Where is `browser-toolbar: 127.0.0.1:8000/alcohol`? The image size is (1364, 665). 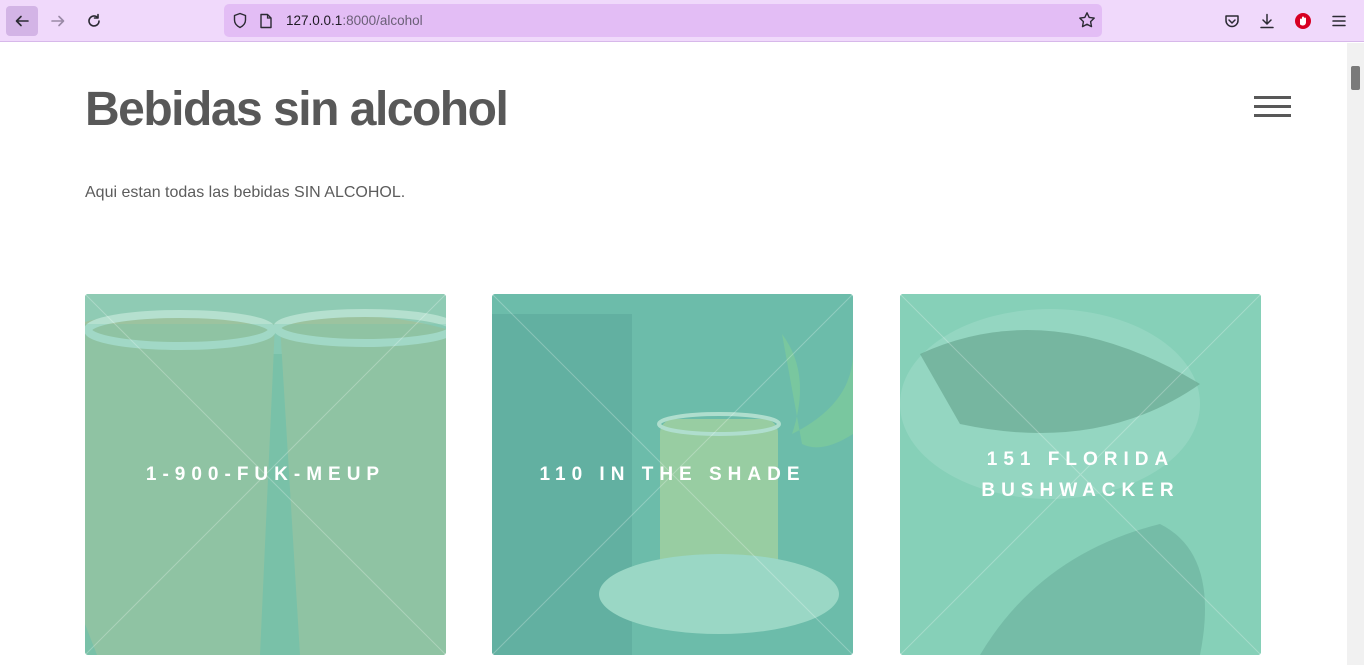 browser-toolbar: 127.0.0.1:8000/alcohol is located at coordinates (682, 21).